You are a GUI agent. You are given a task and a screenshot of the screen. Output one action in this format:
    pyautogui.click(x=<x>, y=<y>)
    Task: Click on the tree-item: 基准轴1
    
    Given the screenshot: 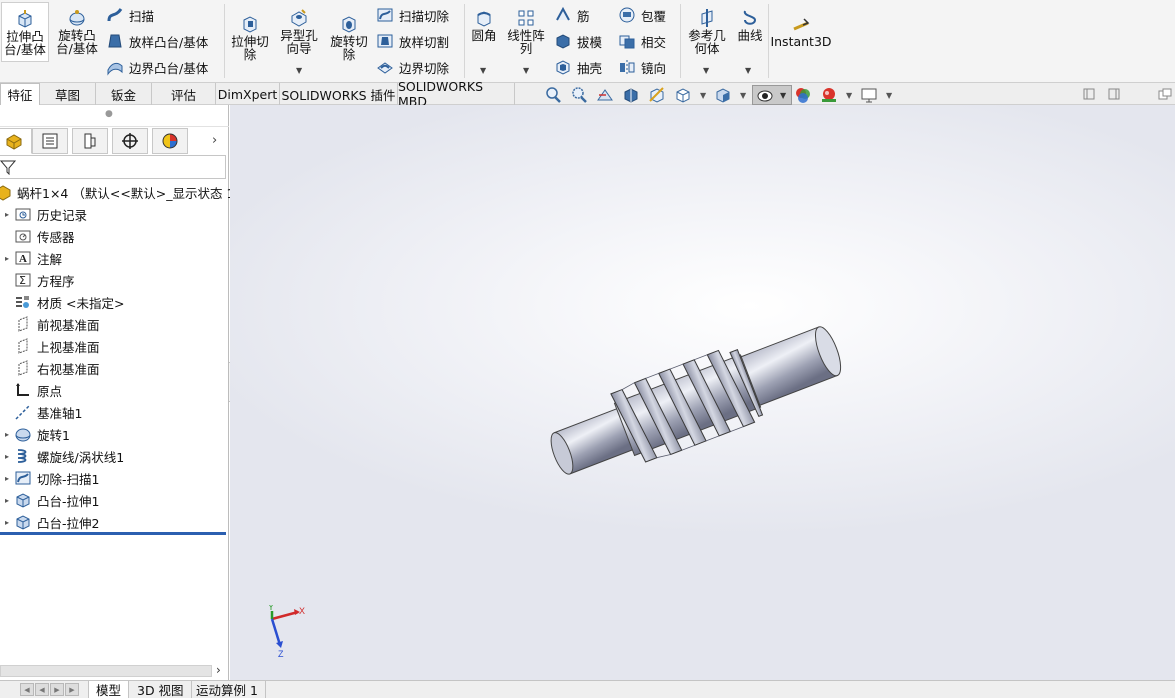 What is the action you would take?
    pyautogui.click(x=41, y=412)
    